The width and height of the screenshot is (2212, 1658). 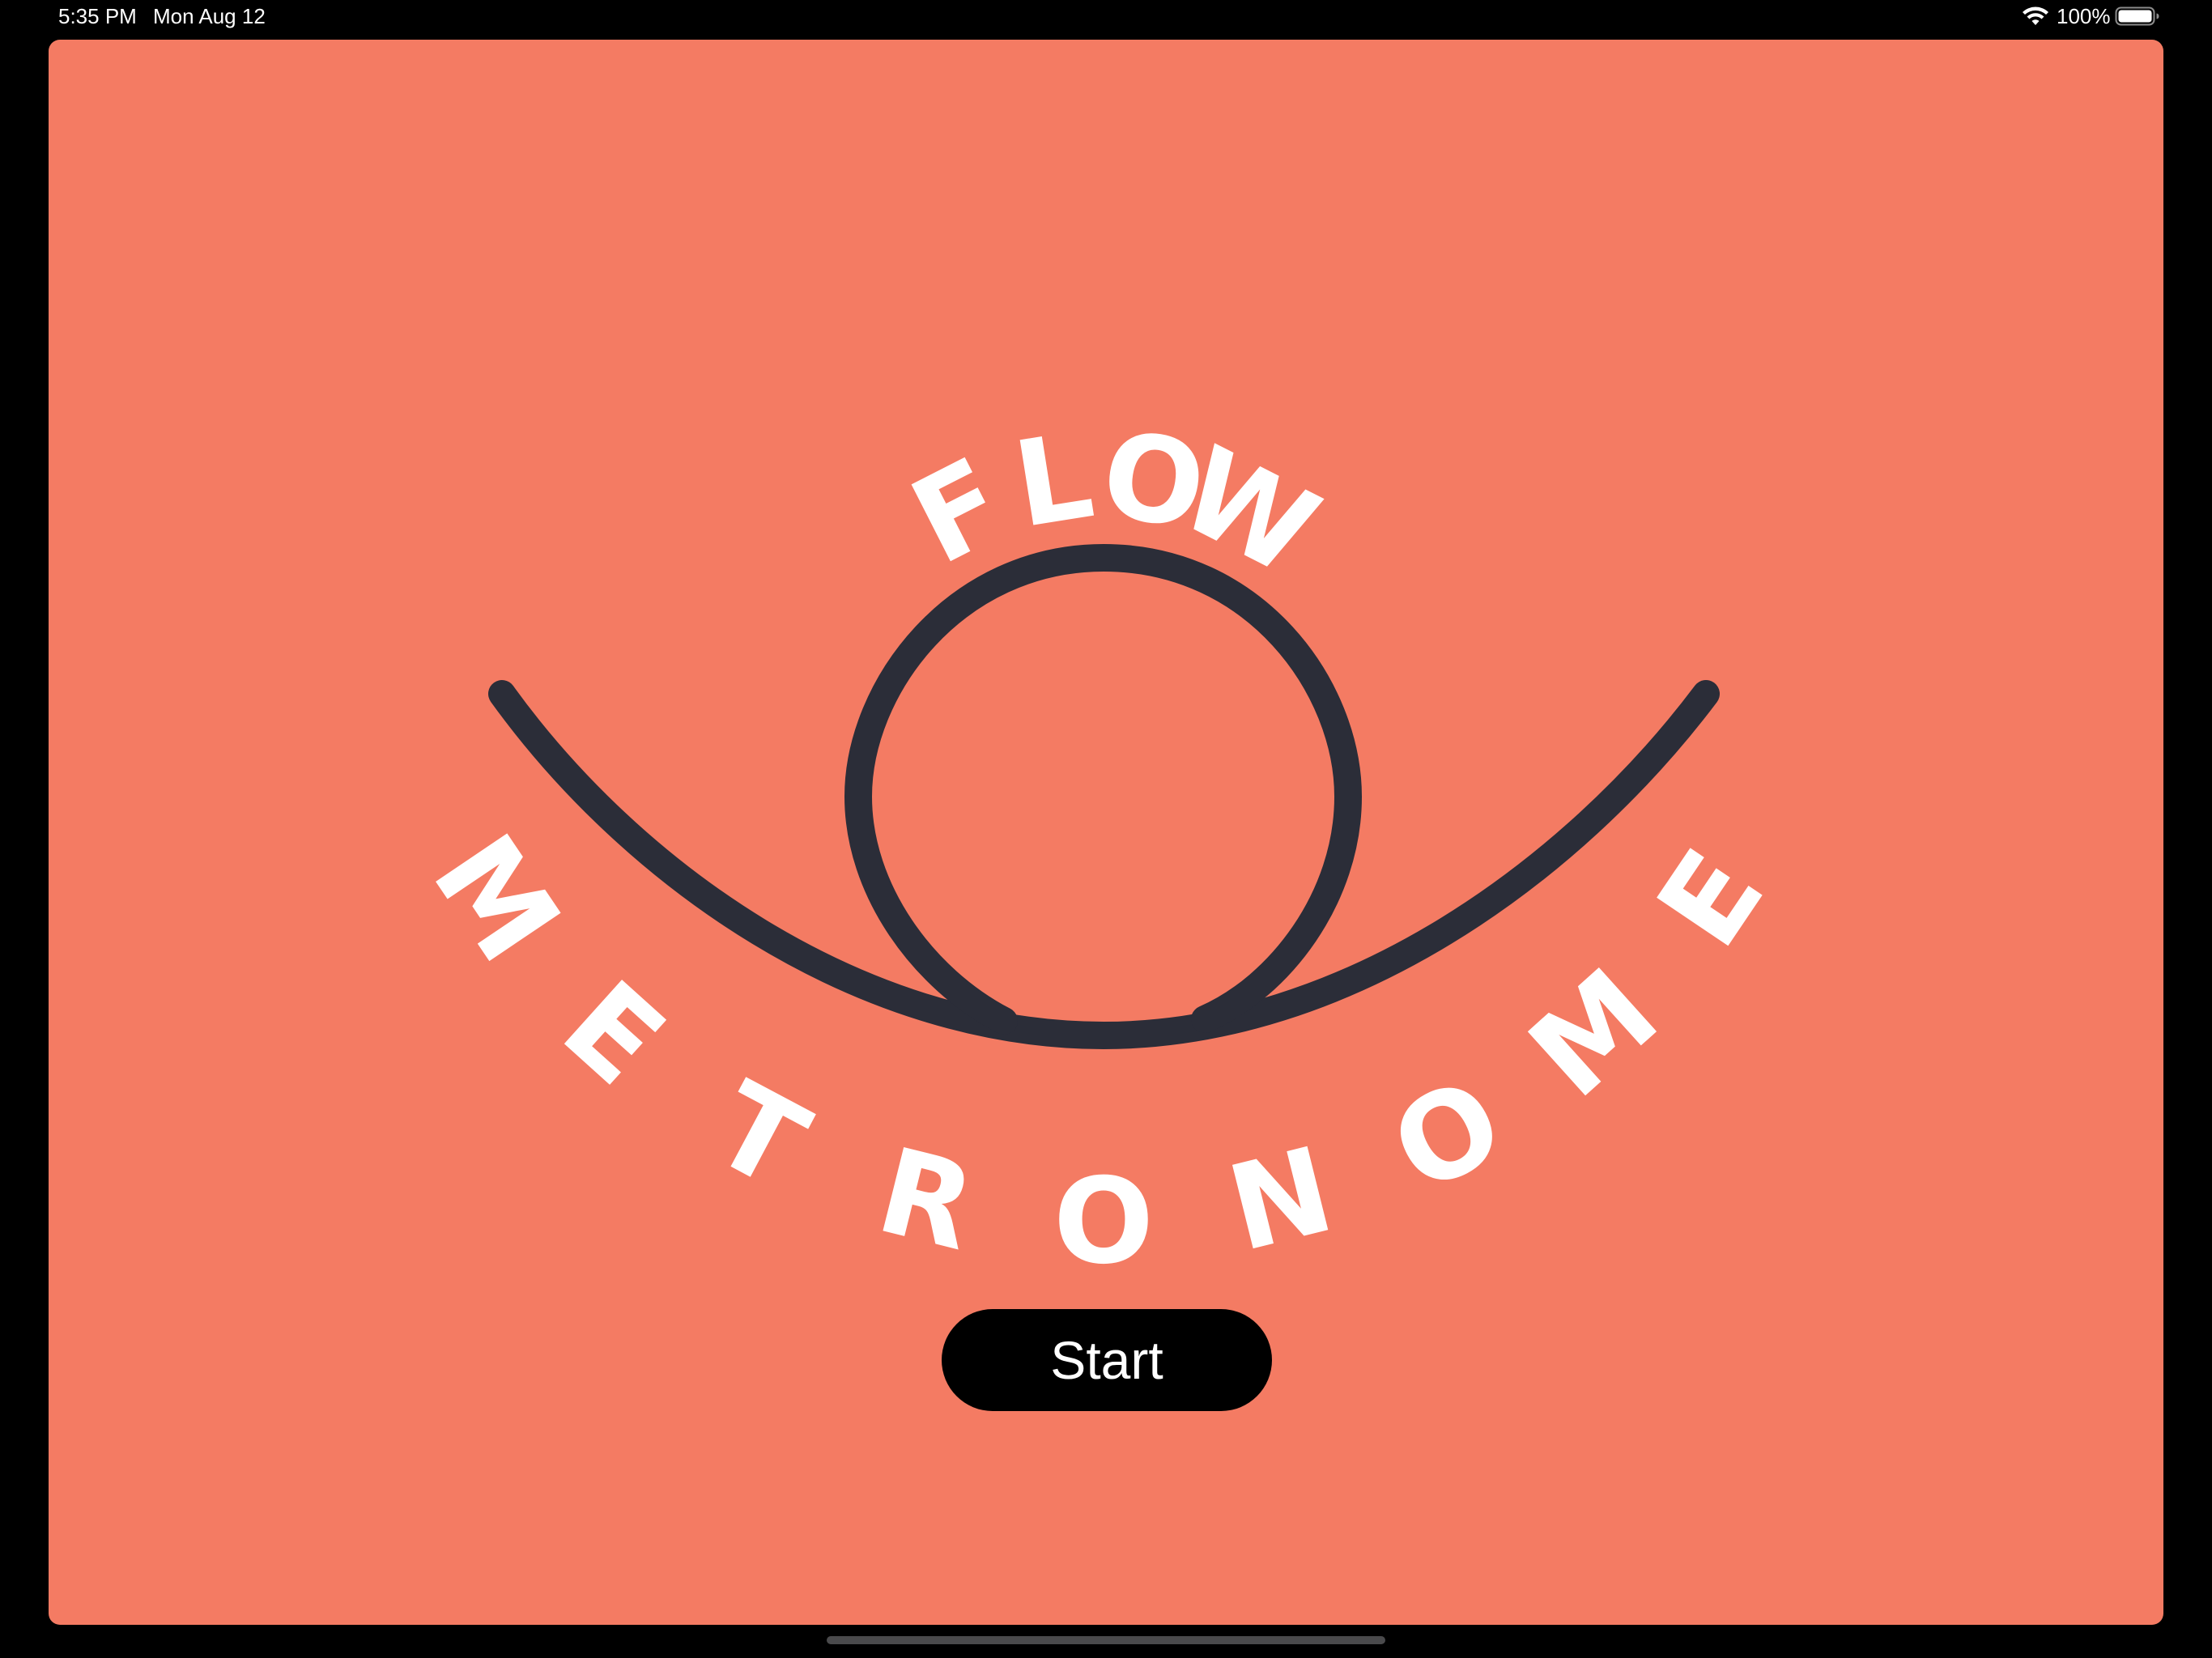 I want to click on logo-bottom-word-letter: N, so click(x=1281, y=1200).